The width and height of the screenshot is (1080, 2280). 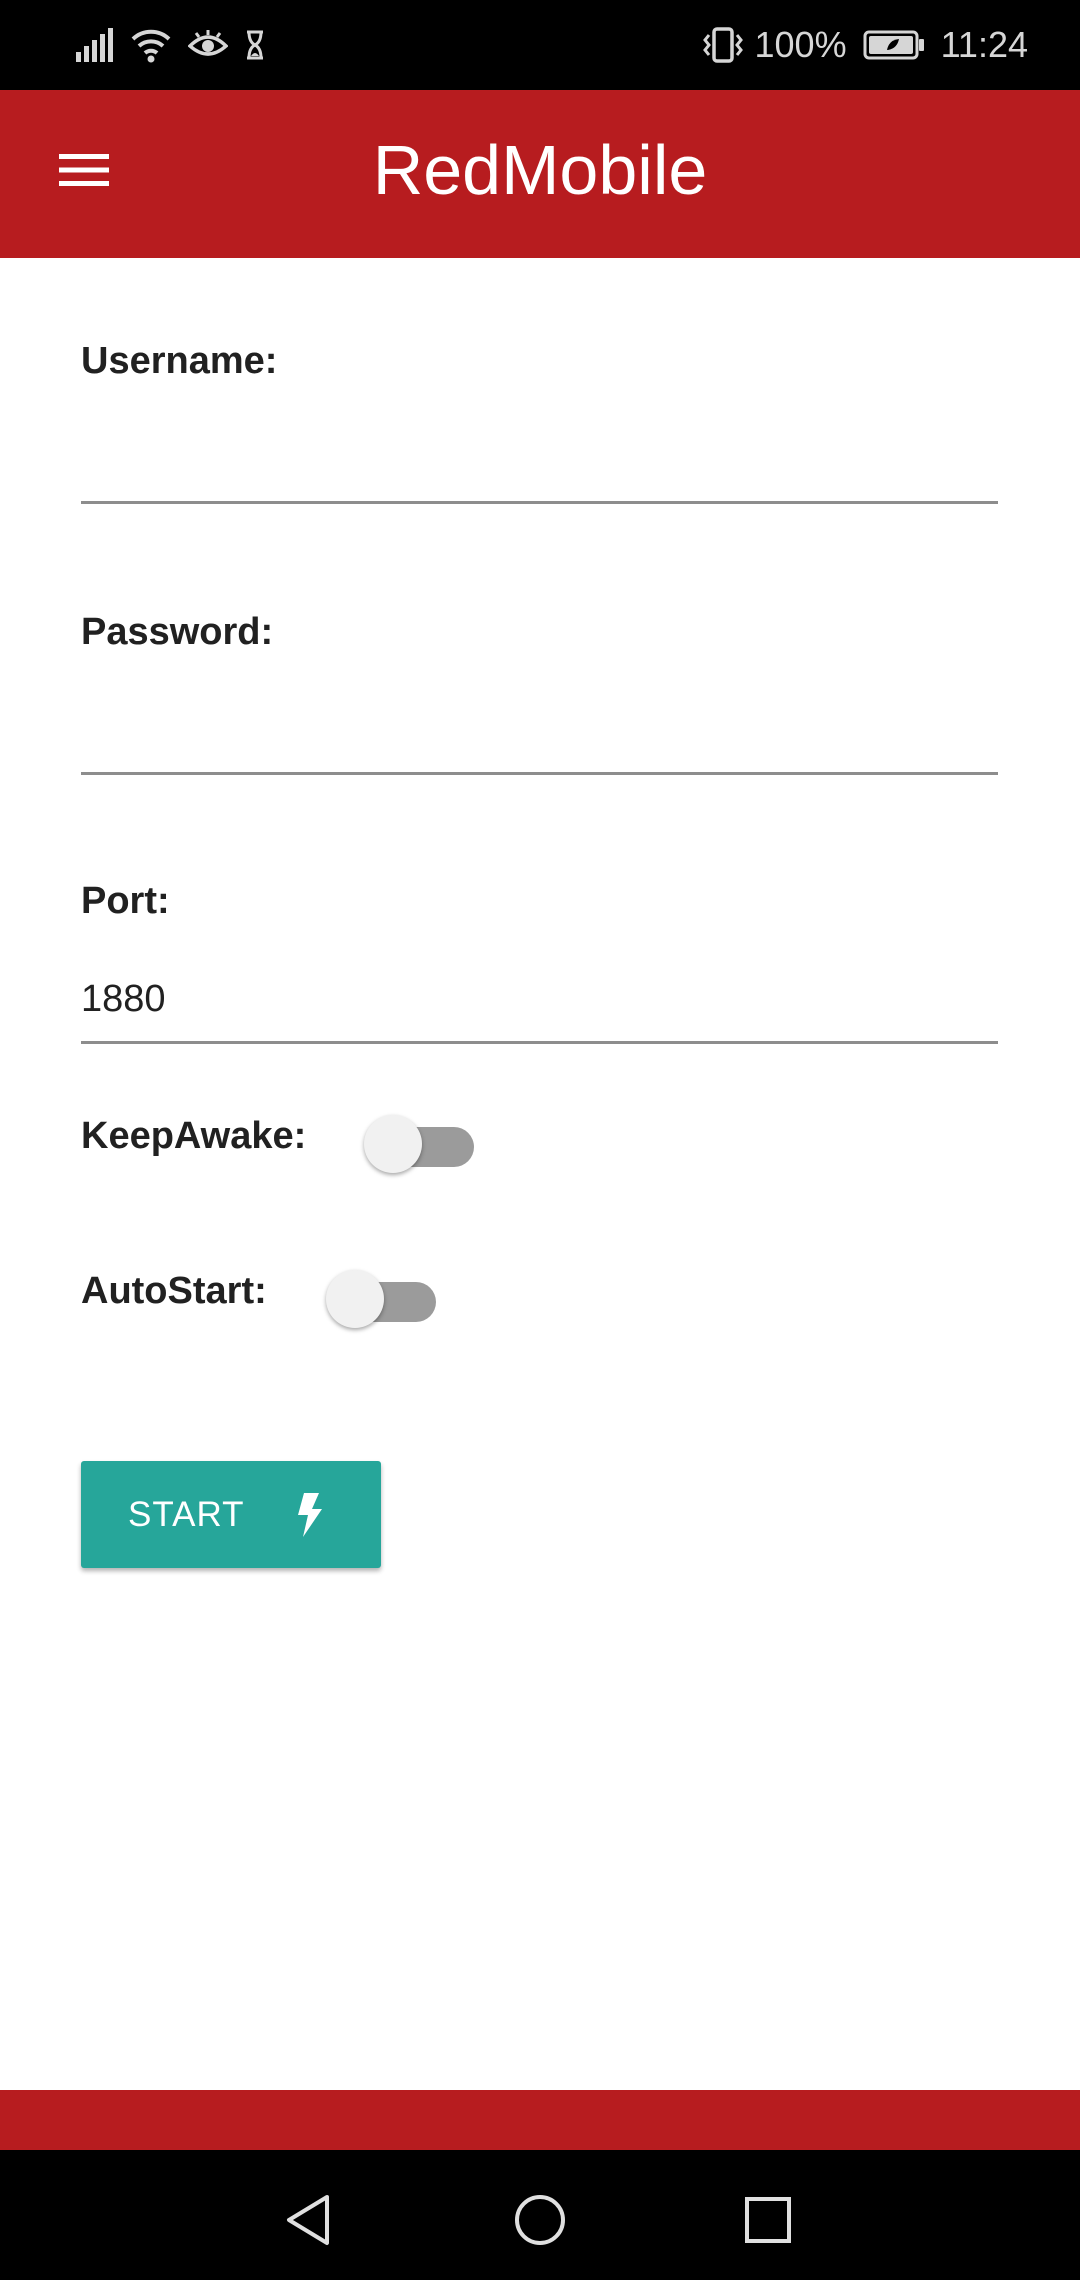 I want to click on status-icons-left, so click(x=171, y=45).